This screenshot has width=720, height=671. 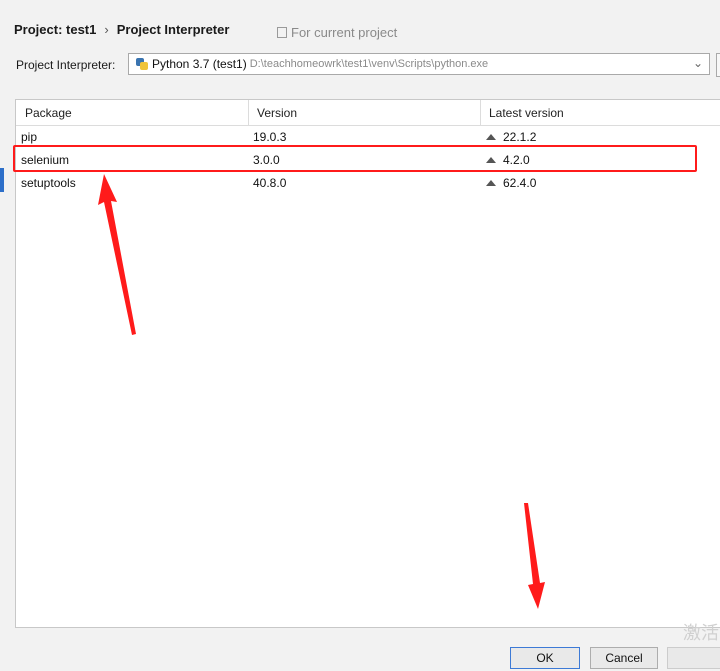 What do you see at coordinates (701, 633) in the screenshot?
I see `watermark-line-1: 激活` at bounding box center [701, 633].